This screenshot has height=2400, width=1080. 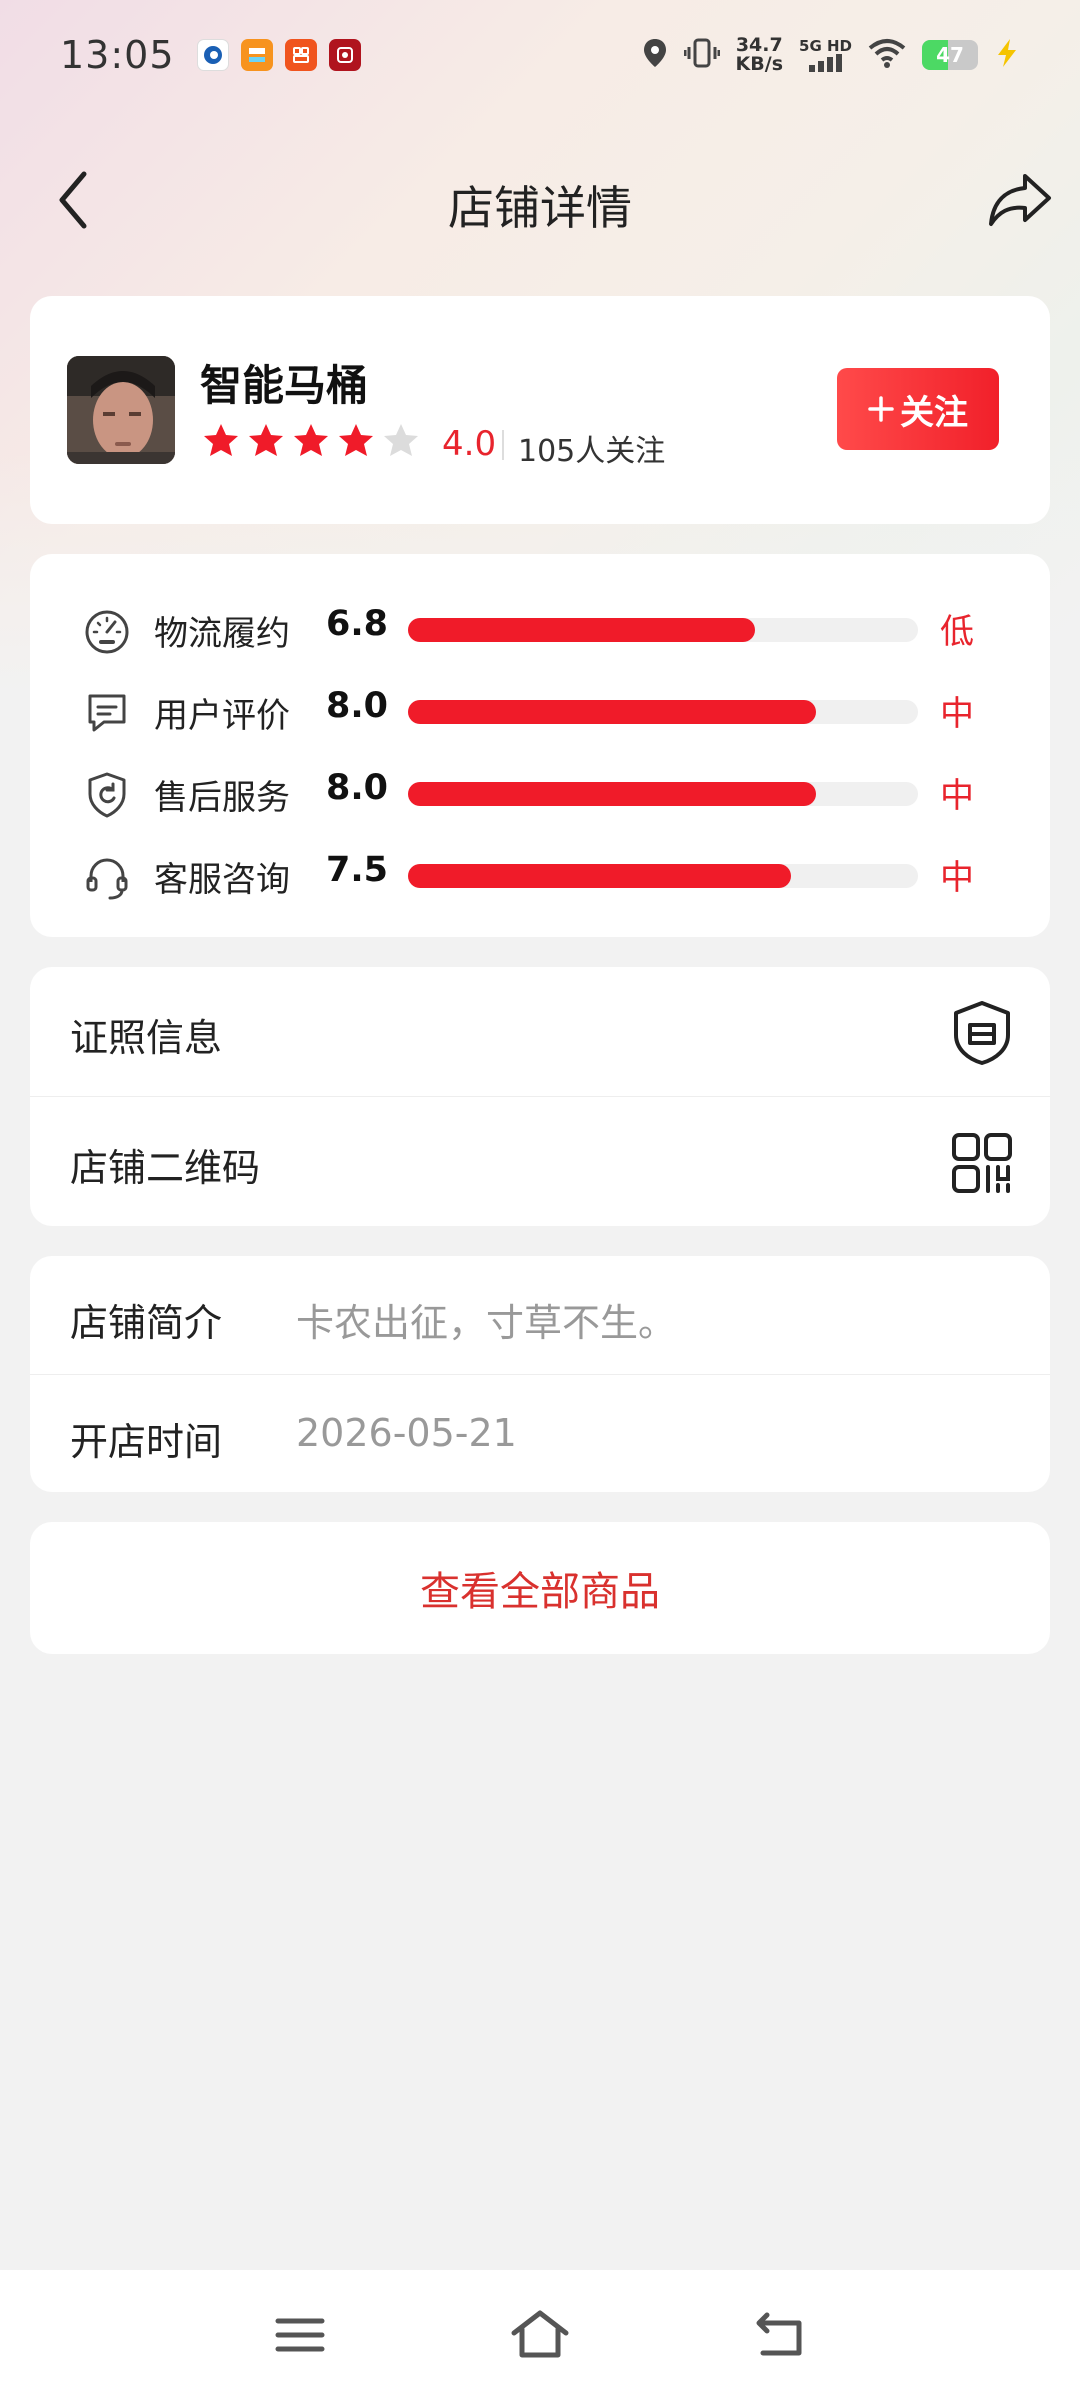 I want to click on shop-name: 智能马桶, so click(x=284, y=385).